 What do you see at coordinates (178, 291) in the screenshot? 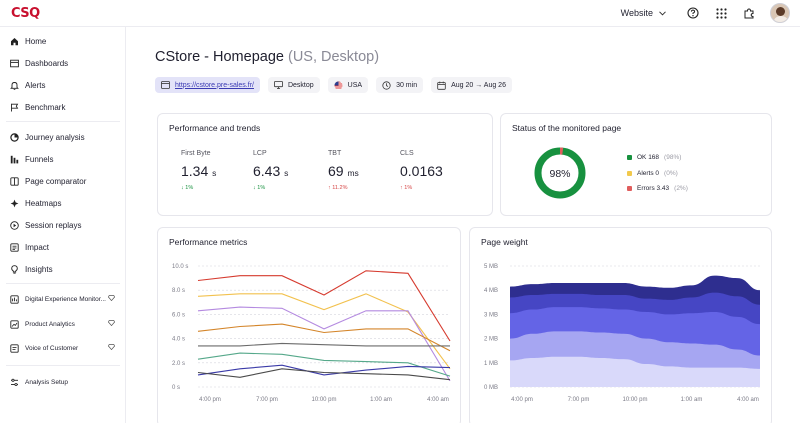
I see `y-tick-label: 8.0 s` at bounding box center [178, 291].